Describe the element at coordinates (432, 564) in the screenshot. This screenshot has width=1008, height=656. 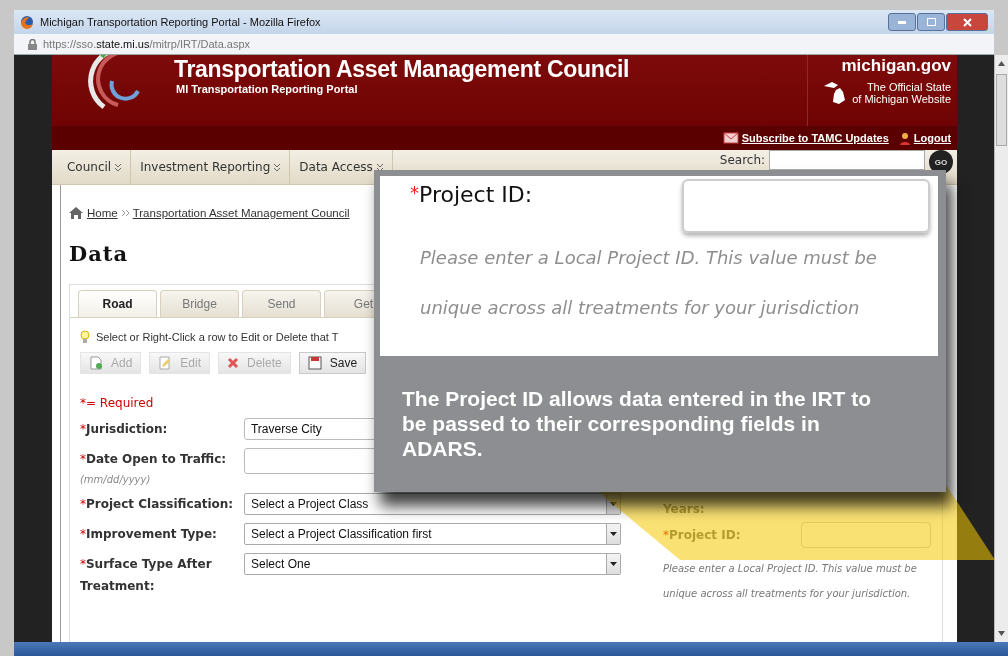
I see `dropdown: Select One` at that location.